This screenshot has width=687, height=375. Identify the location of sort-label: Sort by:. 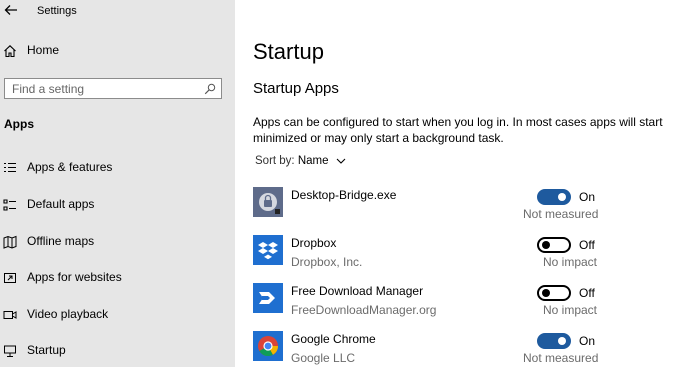
(275, 161).